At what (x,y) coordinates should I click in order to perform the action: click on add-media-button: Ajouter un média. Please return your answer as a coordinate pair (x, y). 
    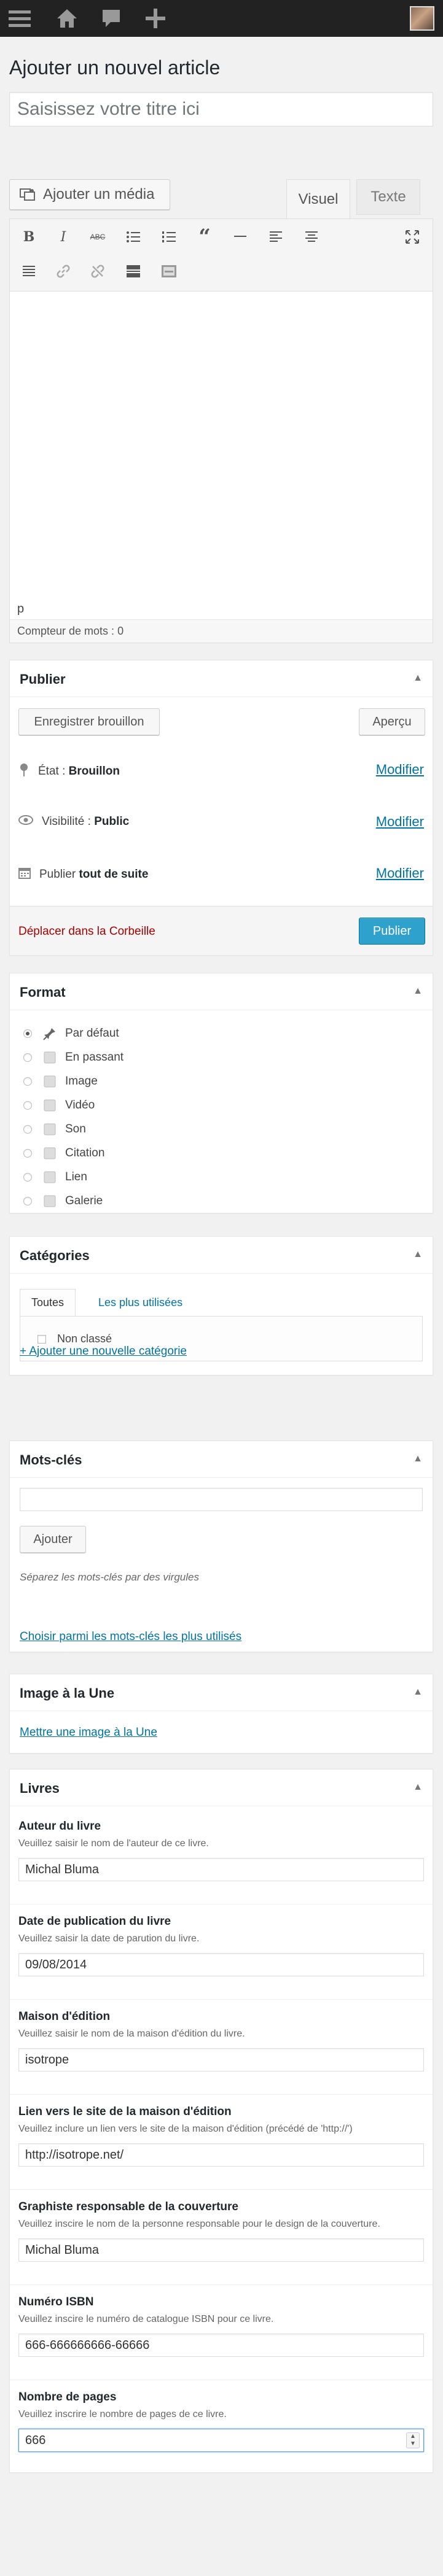
    Looking at the image, I should click on (89, 194).